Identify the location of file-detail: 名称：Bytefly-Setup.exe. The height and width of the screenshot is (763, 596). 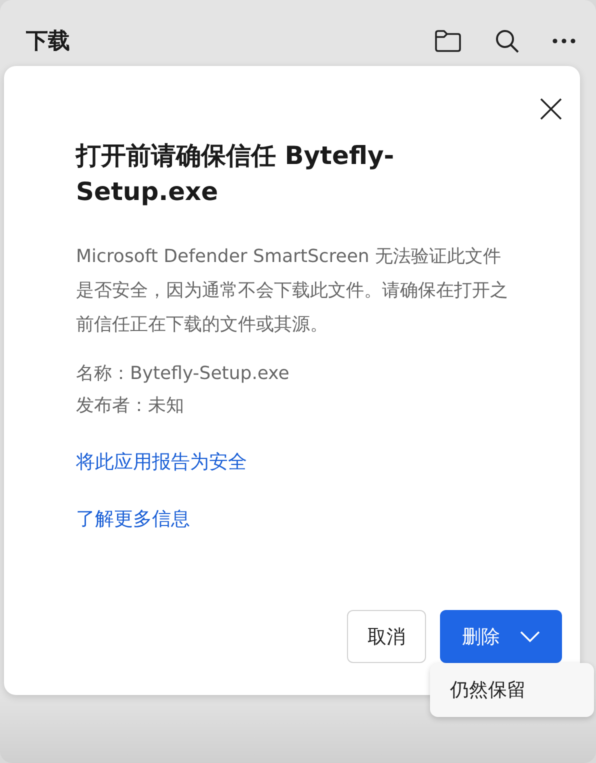
(183, 374).